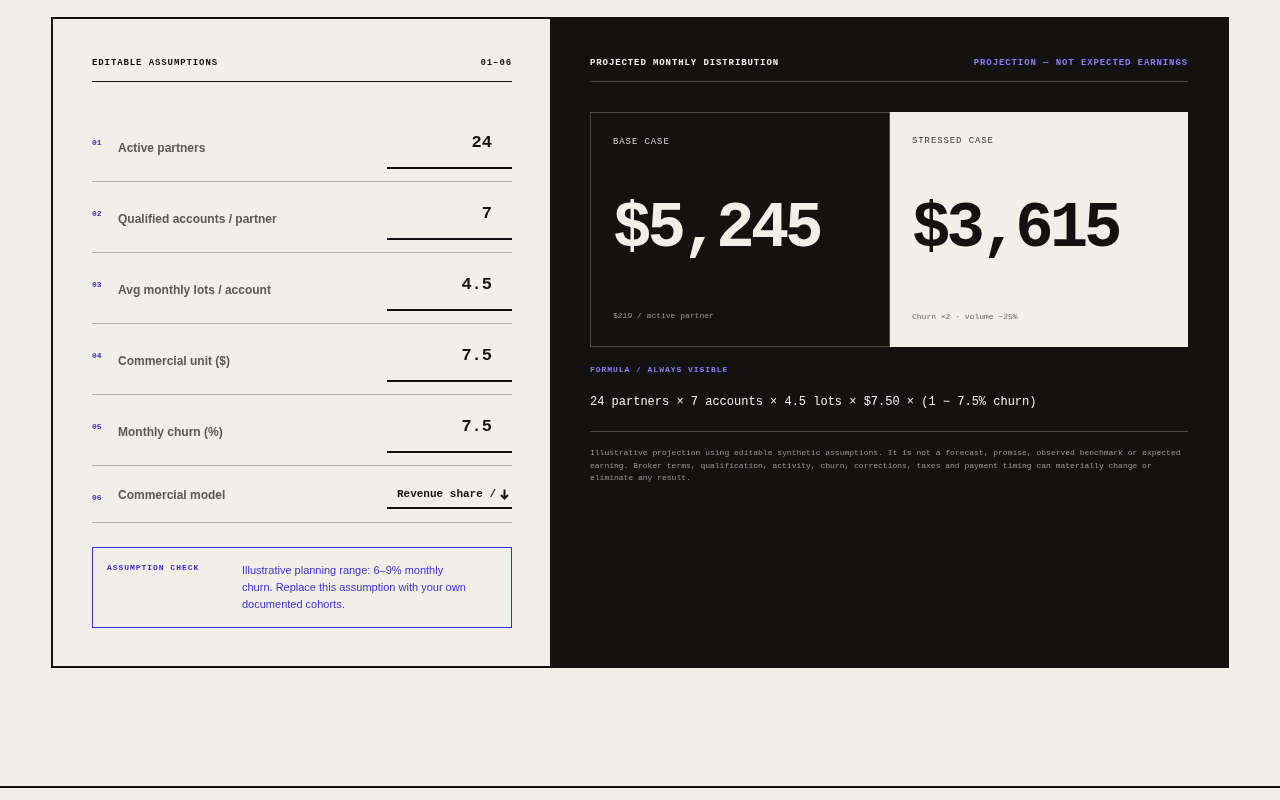 This screenshot has height=800, width=1280. What do you see at coordinates (449, 289) in the screenshot?
I see `value-input: 4.5` at bounding box center [449, 289].